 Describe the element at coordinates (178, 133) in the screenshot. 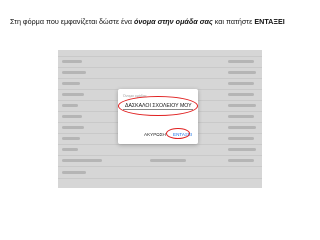

I see `ok-button-highlight-ring` at that location.